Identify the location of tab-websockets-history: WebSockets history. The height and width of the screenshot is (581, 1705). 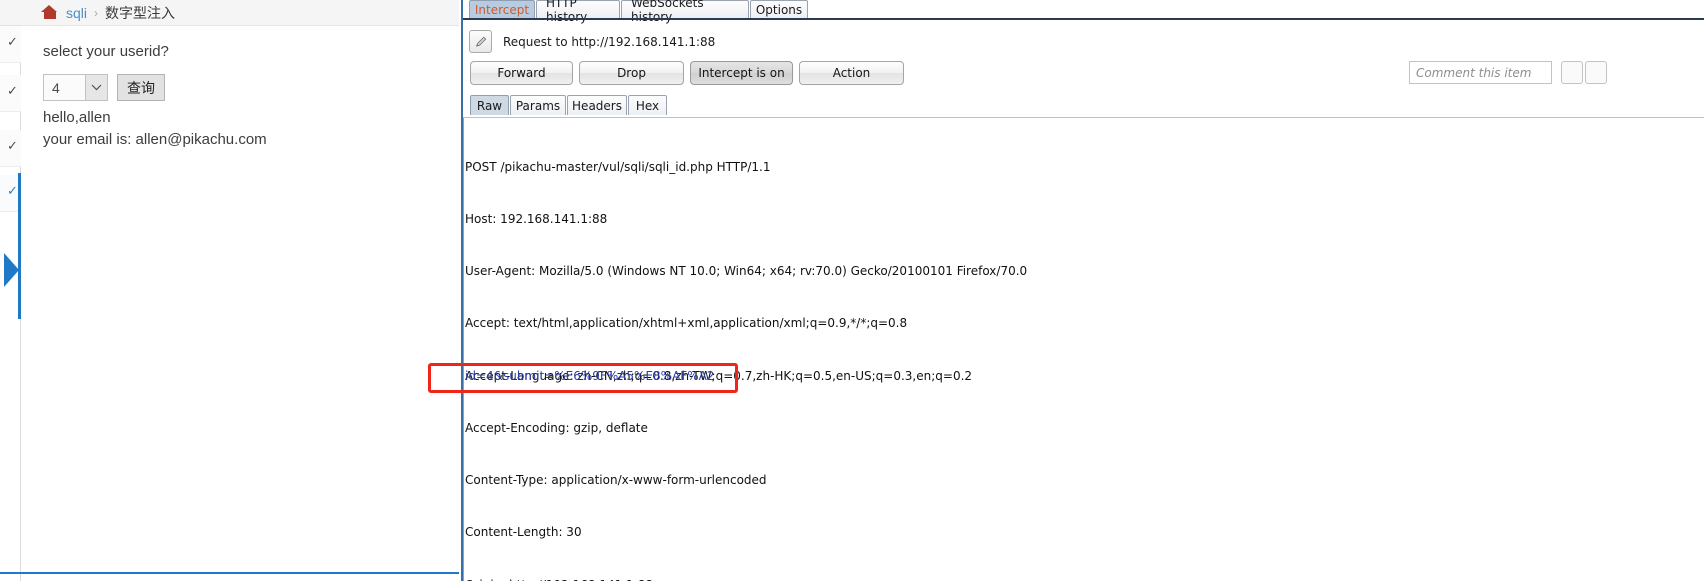
(685, 12).